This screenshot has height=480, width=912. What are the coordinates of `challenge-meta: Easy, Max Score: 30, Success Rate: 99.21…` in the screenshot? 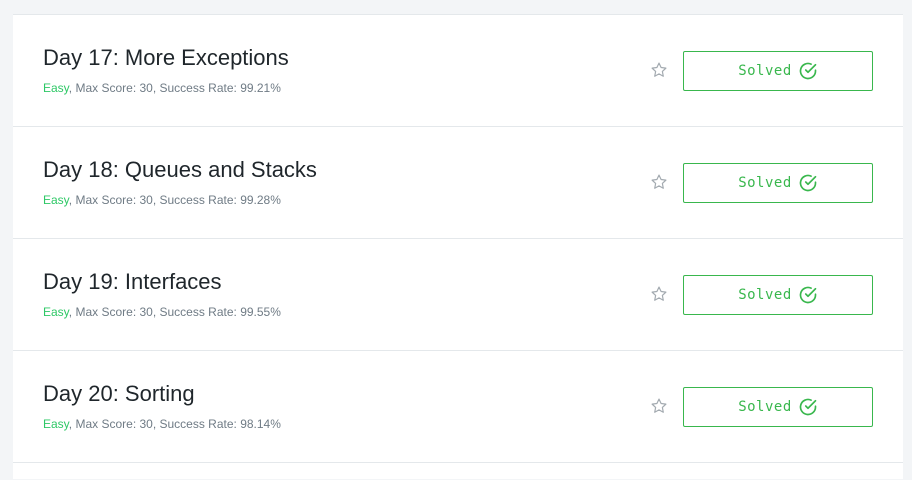 It's located at (162, 88).